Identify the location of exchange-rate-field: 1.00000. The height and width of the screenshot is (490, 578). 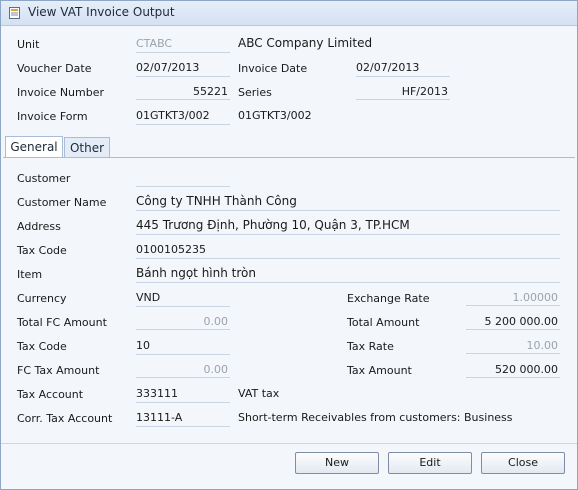
(513, 297).